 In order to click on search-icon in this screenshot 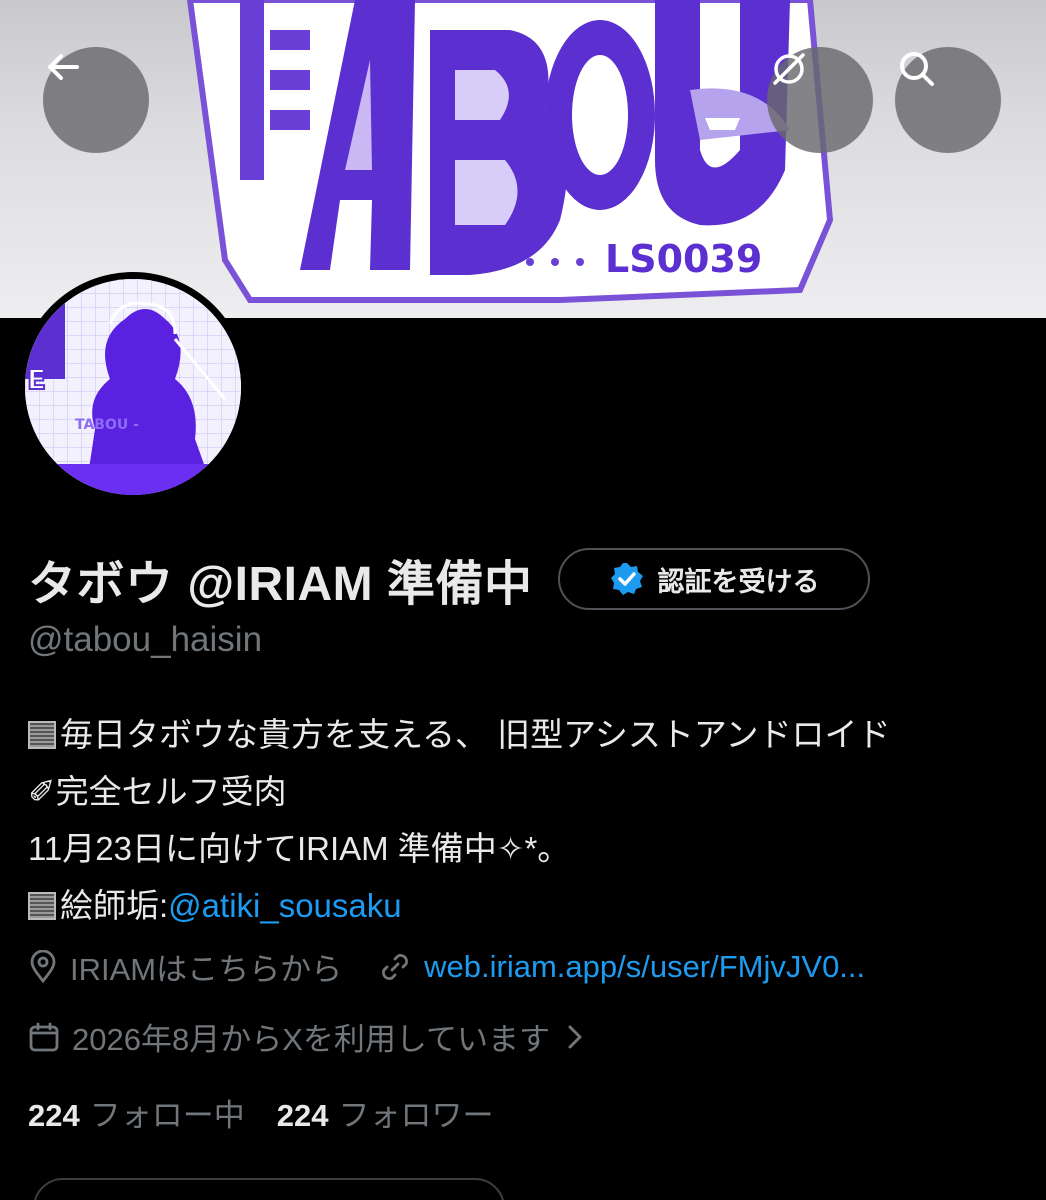, I will do `click(917, 69)`.